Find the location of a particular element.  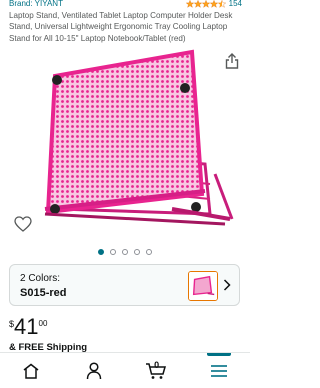

wishlist-heart-icon is located at coordinates (23, 224).